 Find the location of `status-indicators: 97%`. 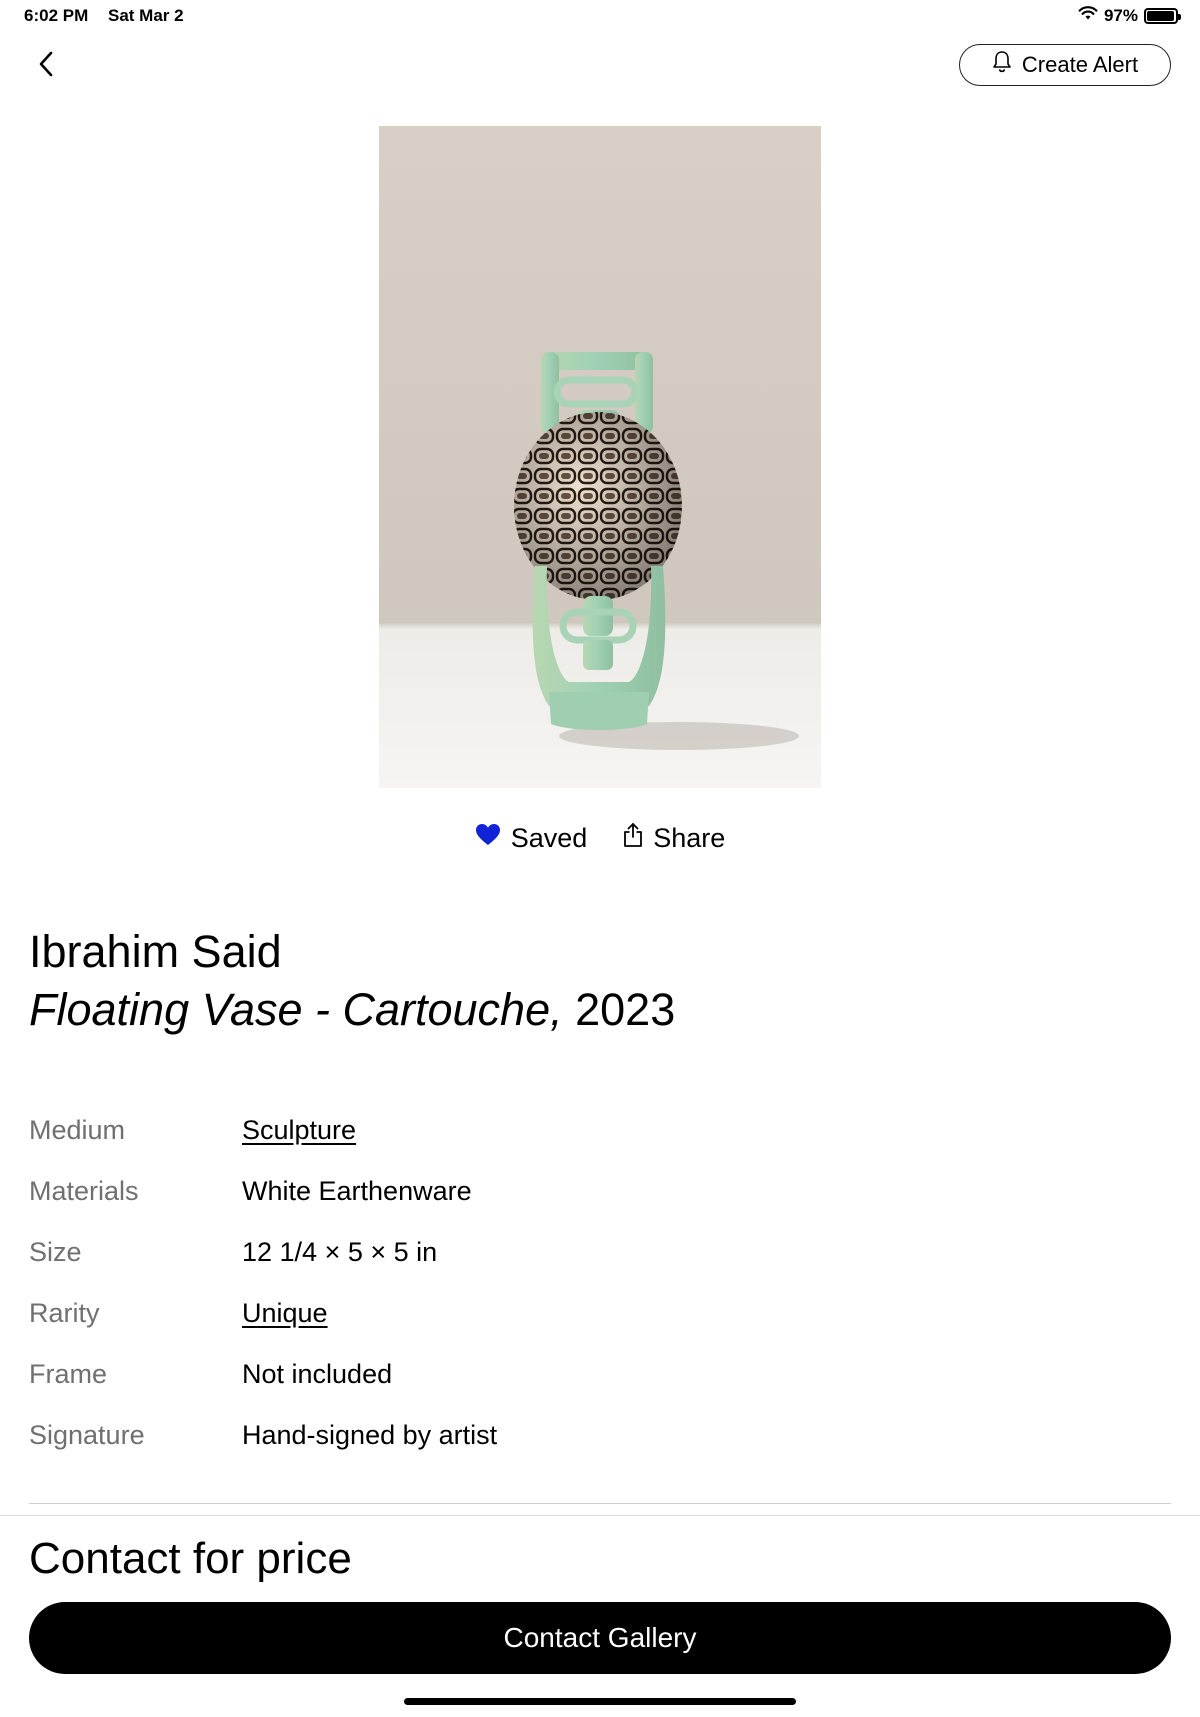

status-indicators: 97% is located at coordinates (1129, 15).